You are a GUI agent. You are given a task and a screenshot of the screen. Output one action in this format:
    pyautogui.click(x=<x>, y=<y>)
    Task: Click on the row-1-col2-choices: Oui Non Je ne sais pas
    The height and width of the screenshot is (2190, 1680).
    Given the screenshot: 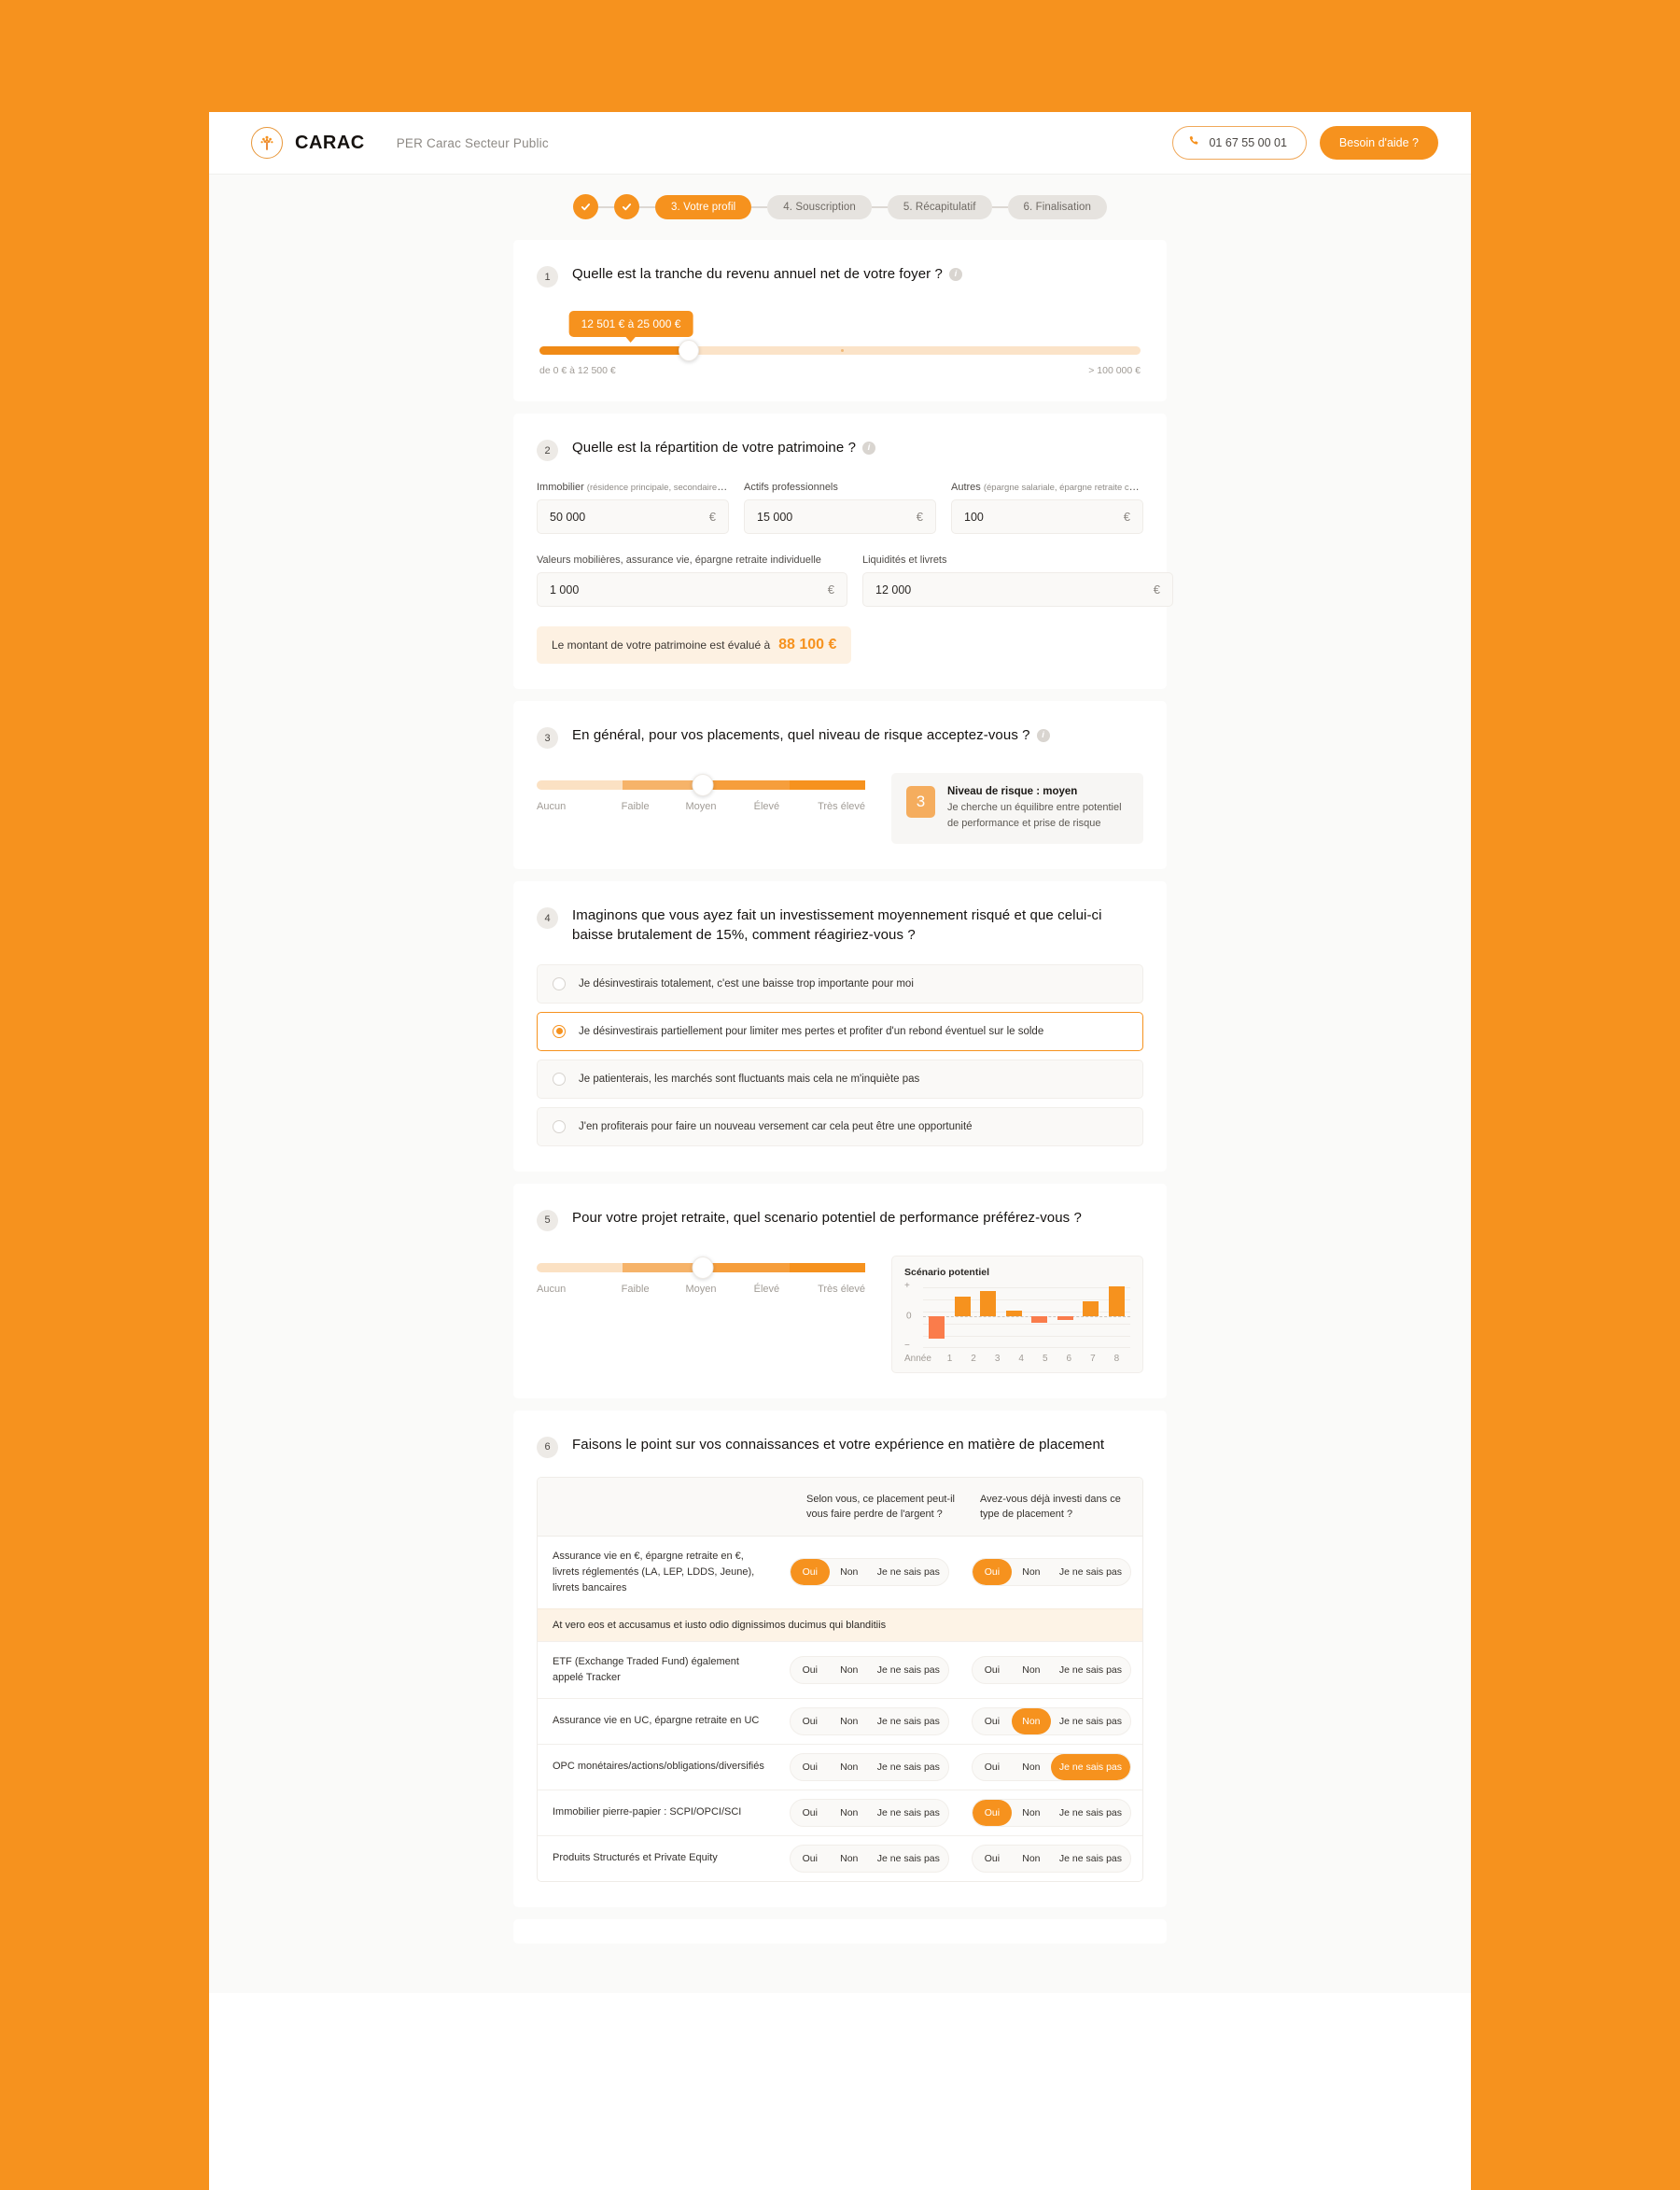 What is the action you would take?
    pyautogui.click(x=1051, y=1572)
    